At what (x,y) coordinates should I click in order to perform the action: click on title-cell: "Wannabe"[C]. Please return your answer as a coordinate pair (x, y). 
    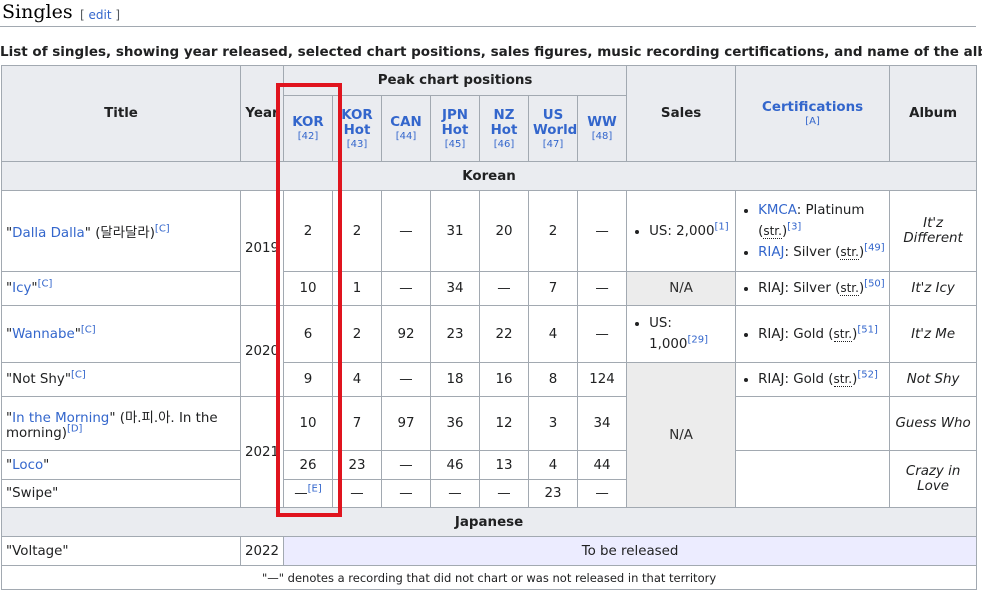
    Looking at the image, I should click on (121, 334).